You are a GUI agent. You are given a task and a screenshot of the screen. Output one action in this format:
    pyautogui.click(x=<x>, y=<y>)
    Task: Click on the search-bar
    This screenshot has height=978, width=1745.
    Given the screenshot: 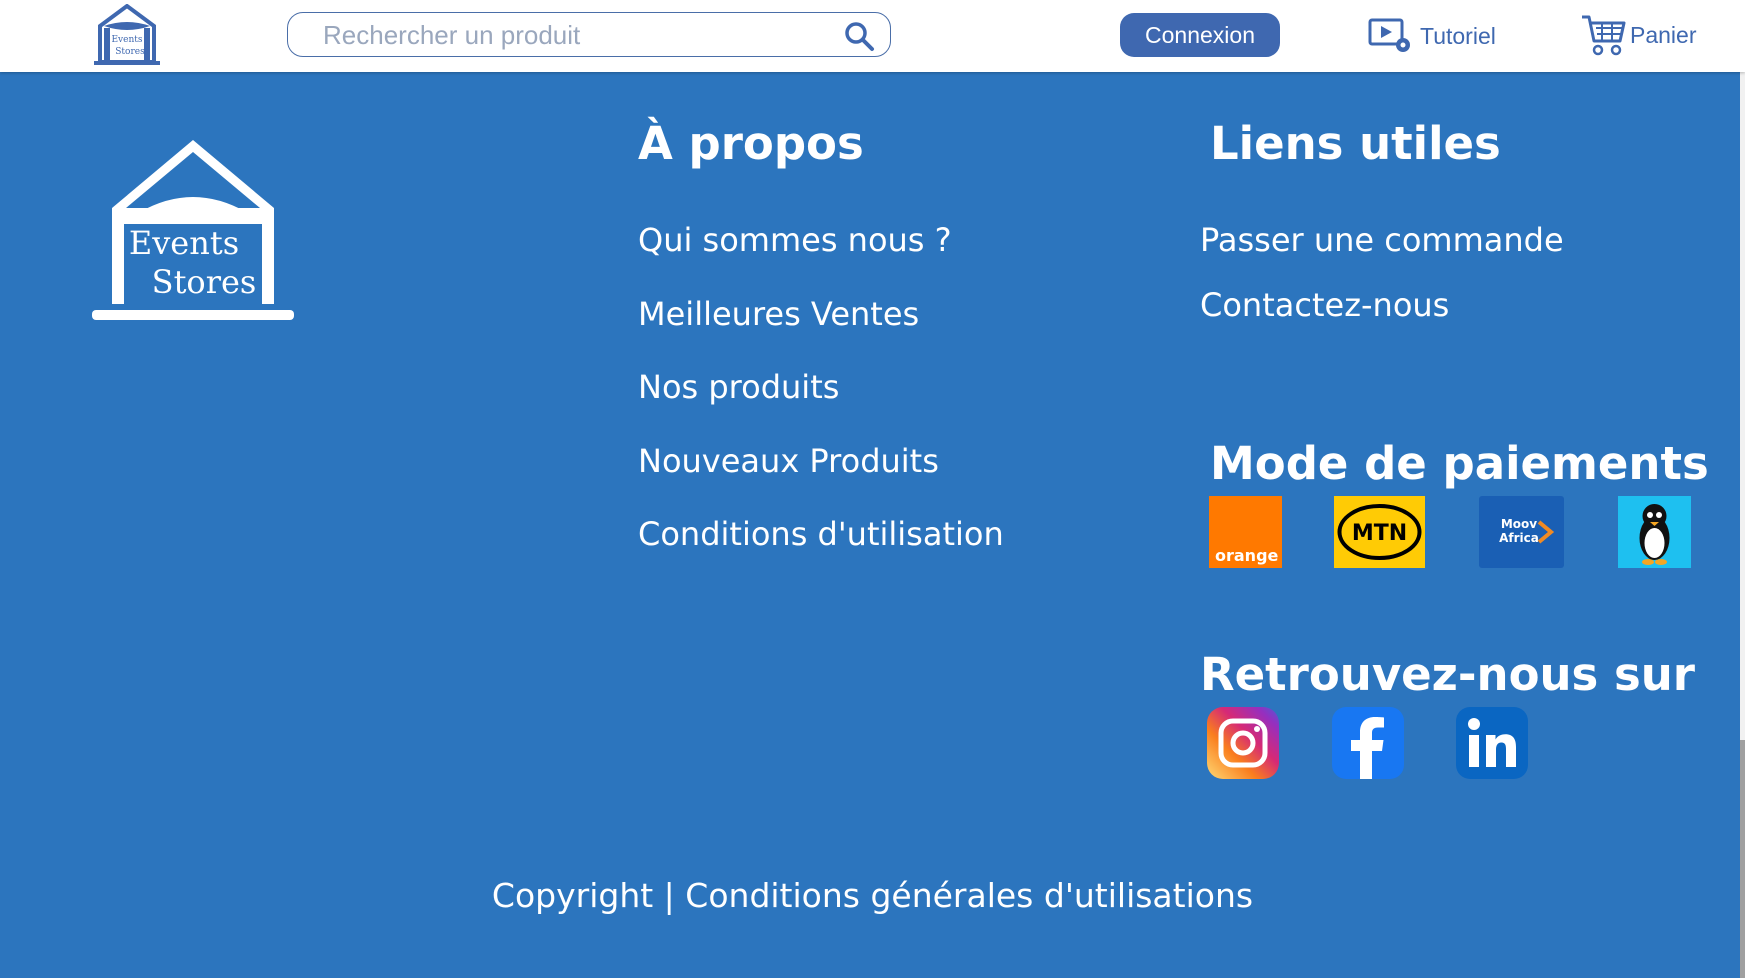 What is the action you would take?
    pyautogui.click(x=589, y=34)
    